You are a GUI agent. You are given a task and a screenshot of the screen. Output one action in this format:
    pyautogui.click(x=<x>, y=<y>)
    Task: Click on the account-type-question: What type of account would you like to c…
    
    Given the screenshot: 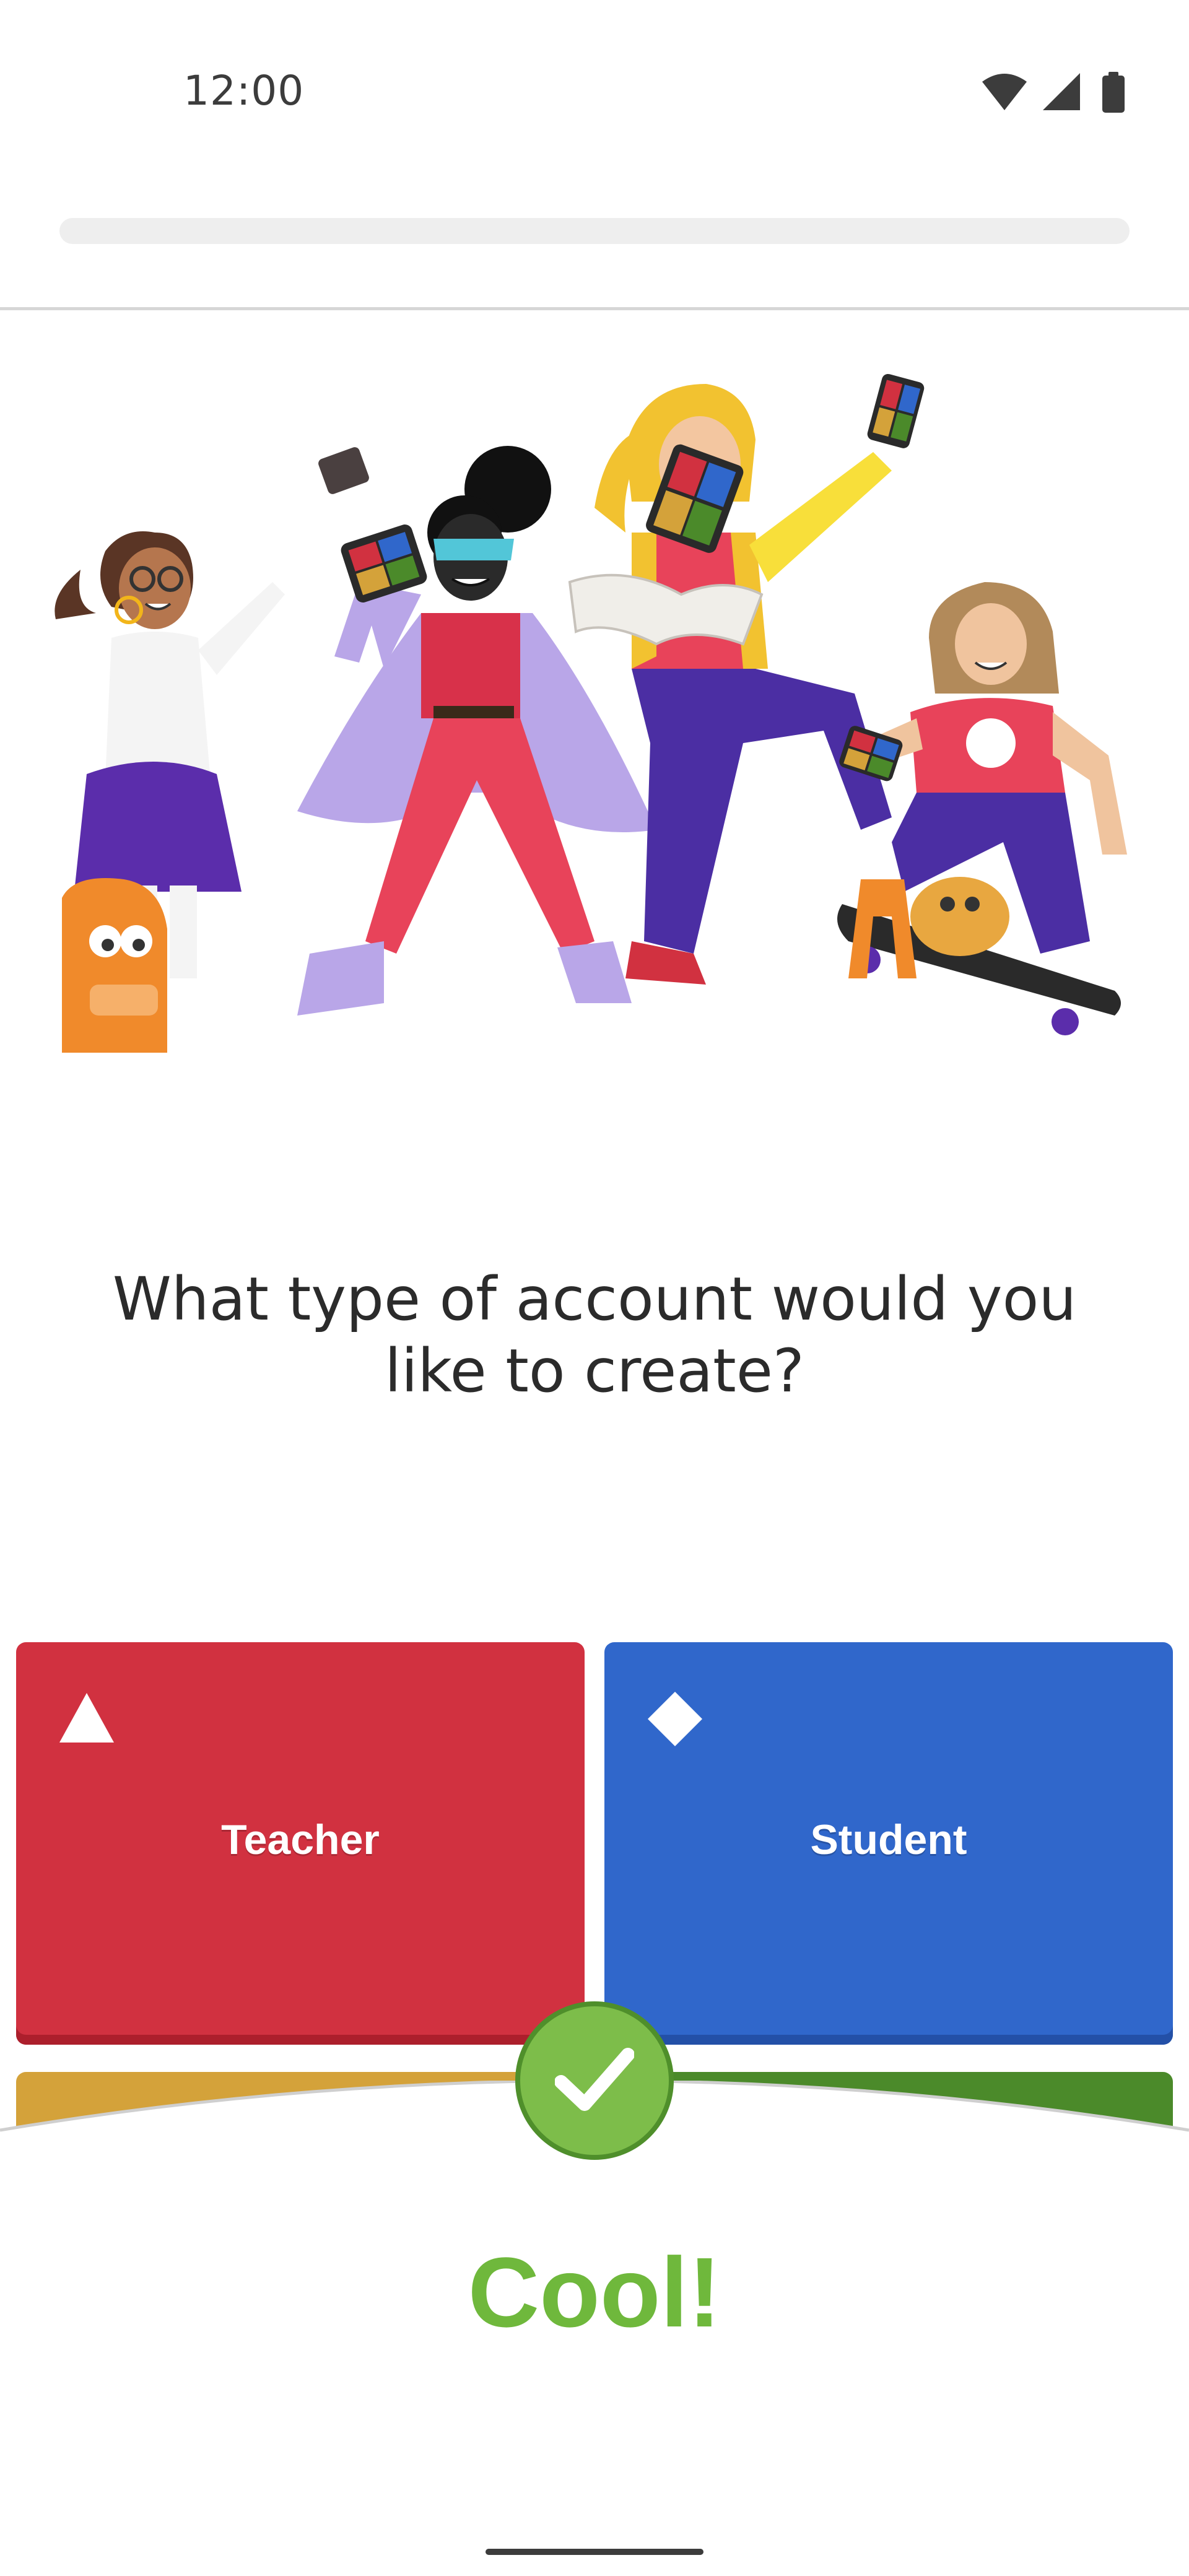 What is the action you would take?
    pyautogui.click(x=594, y=1335)
    